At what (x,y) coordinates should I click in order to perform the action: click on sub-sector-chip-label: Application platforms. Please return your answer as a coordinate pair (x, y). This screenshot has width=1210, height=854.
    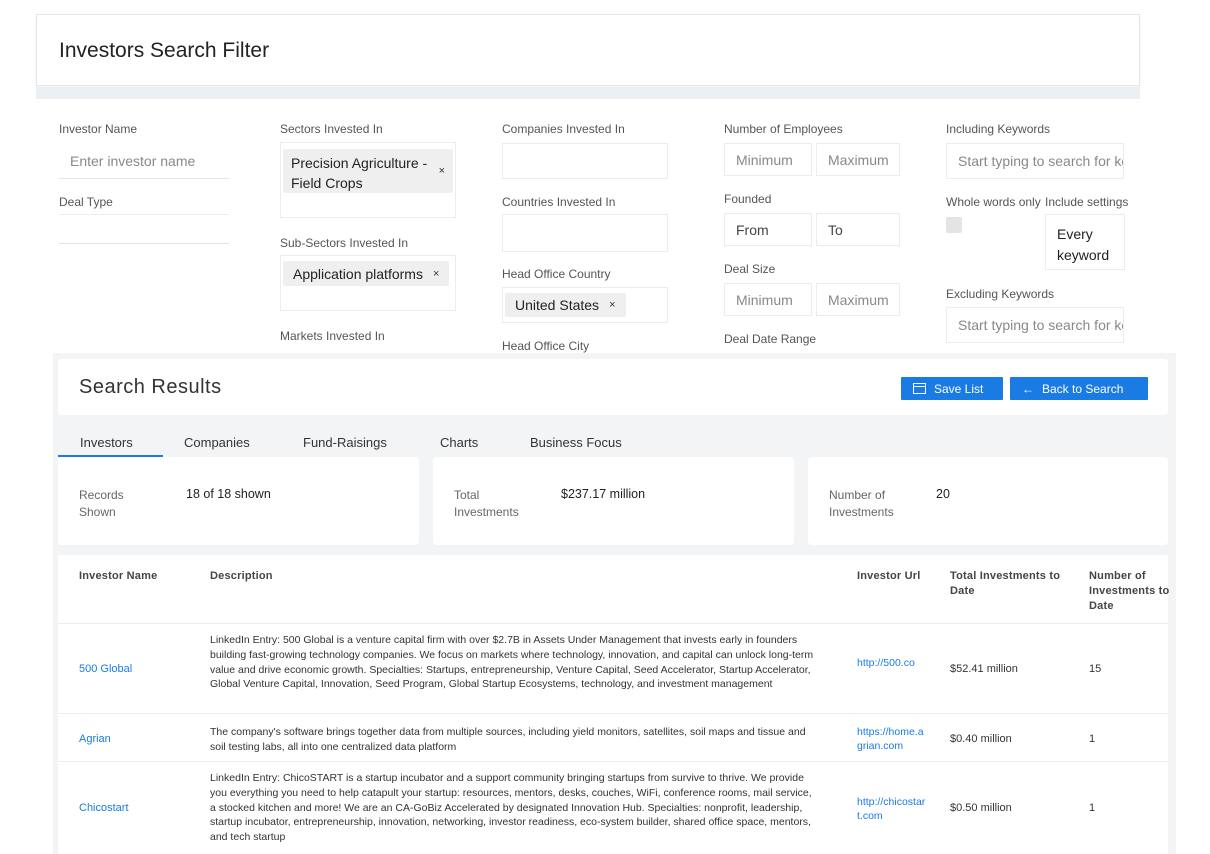
    Looking at the image, I should click on (358, 273).